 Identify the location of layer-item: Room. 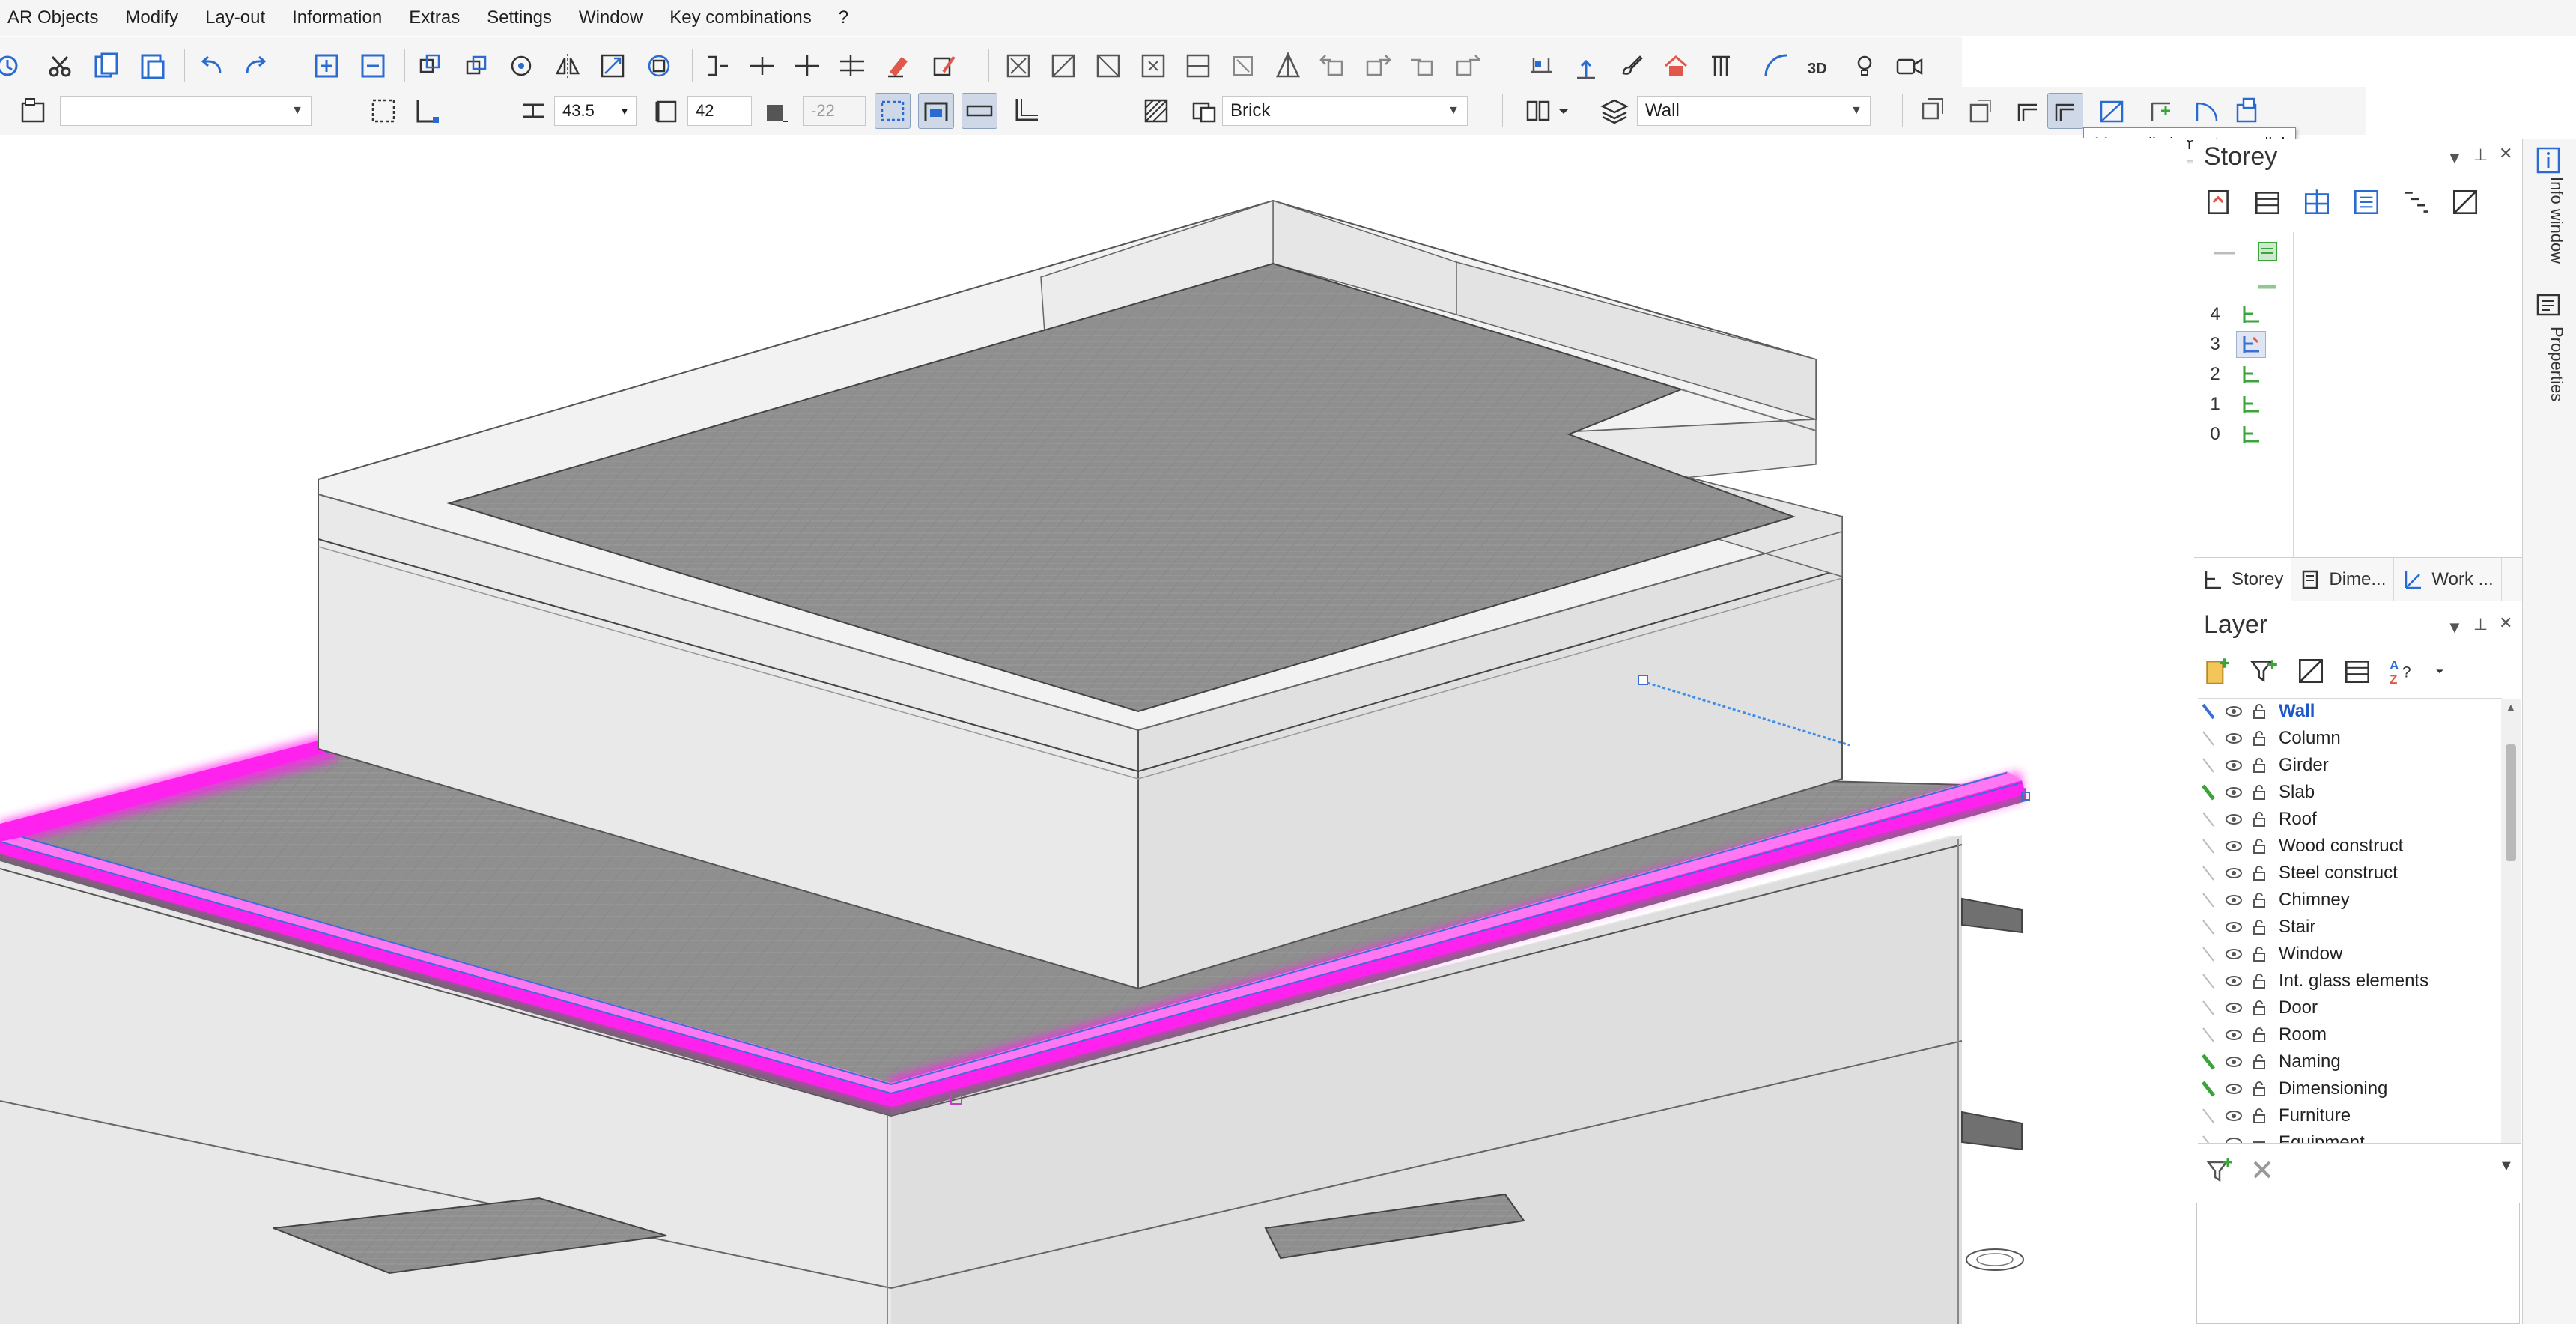
(2347, 1034).